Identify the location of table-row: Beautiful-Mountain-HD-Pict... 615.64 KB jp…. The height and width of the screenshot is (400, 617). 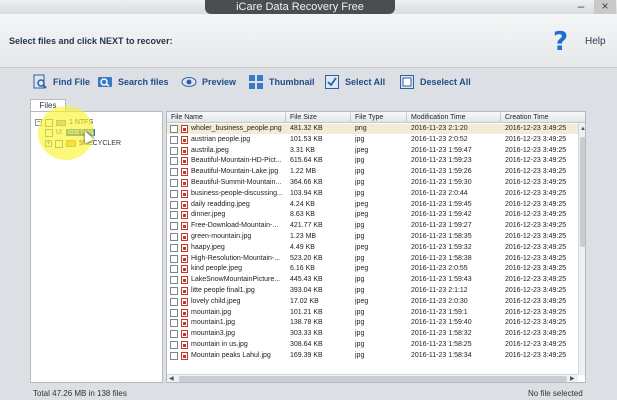
(373, 161).